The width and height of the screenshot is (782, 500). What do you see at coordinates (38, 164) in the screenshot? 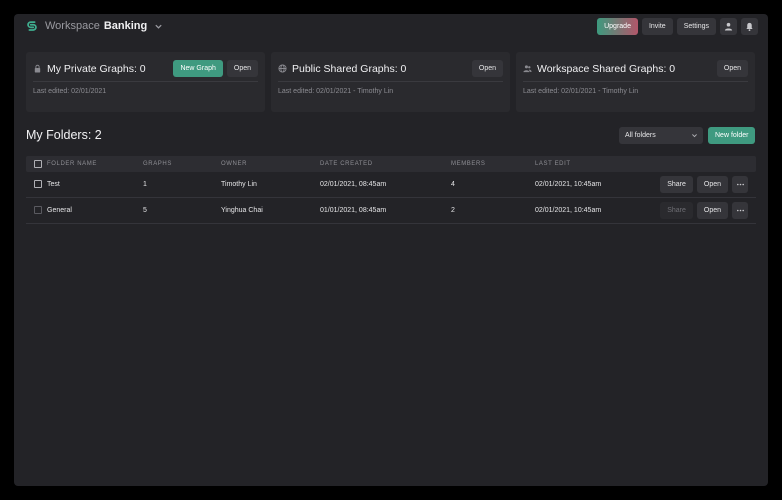
I see `select-all-checkbox` at bounding box center [38, 164].